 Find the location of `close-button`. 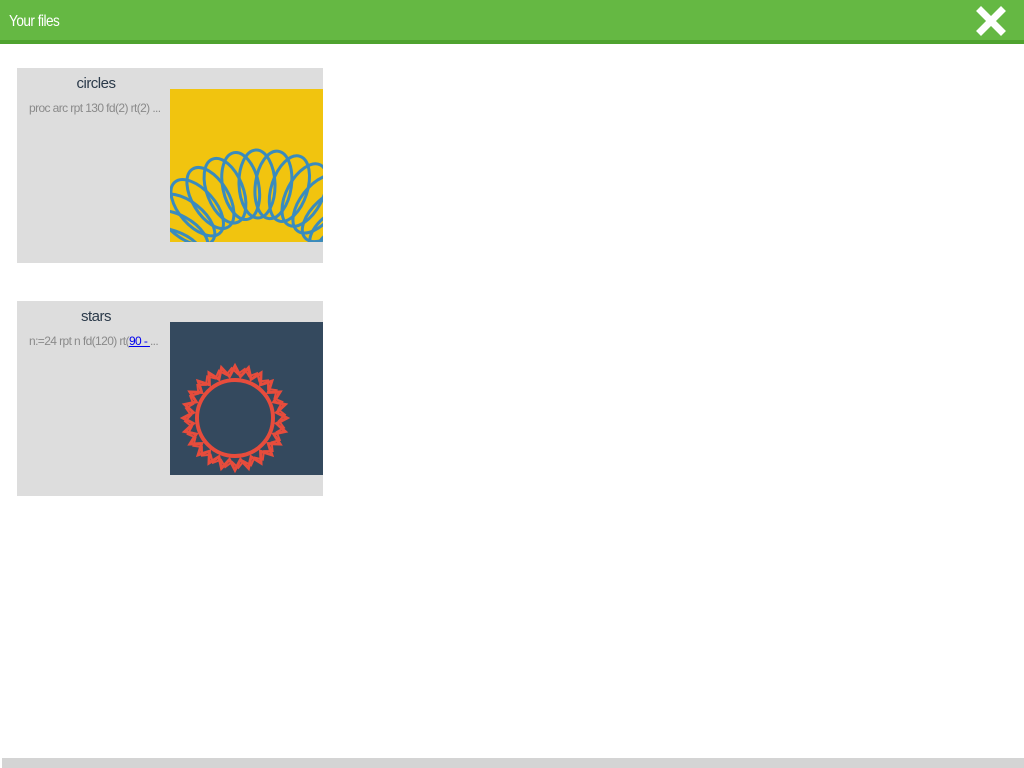

close-button is located at coordinates (991, 21).